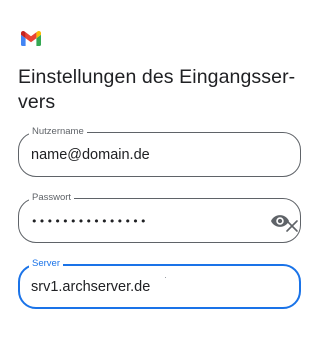 The image size is (320, 339). I want to click on gmail-logo-icon, so click(31, 38).